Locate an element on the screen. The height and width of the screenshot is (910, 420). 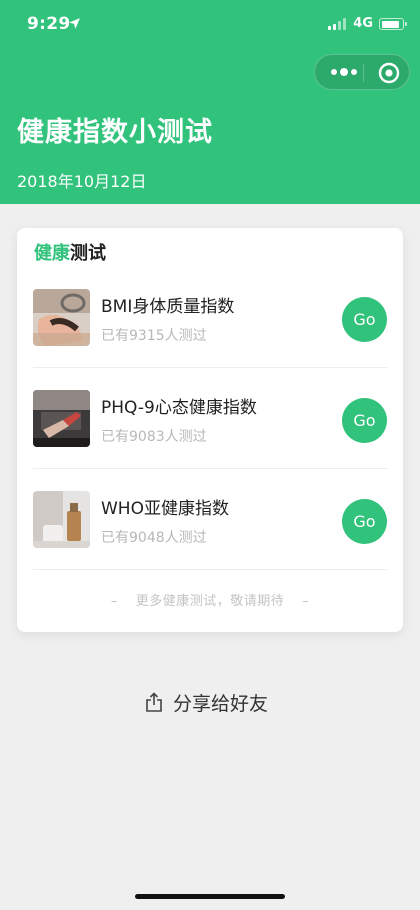
dash-right: – is located at coordinates (306, 601).